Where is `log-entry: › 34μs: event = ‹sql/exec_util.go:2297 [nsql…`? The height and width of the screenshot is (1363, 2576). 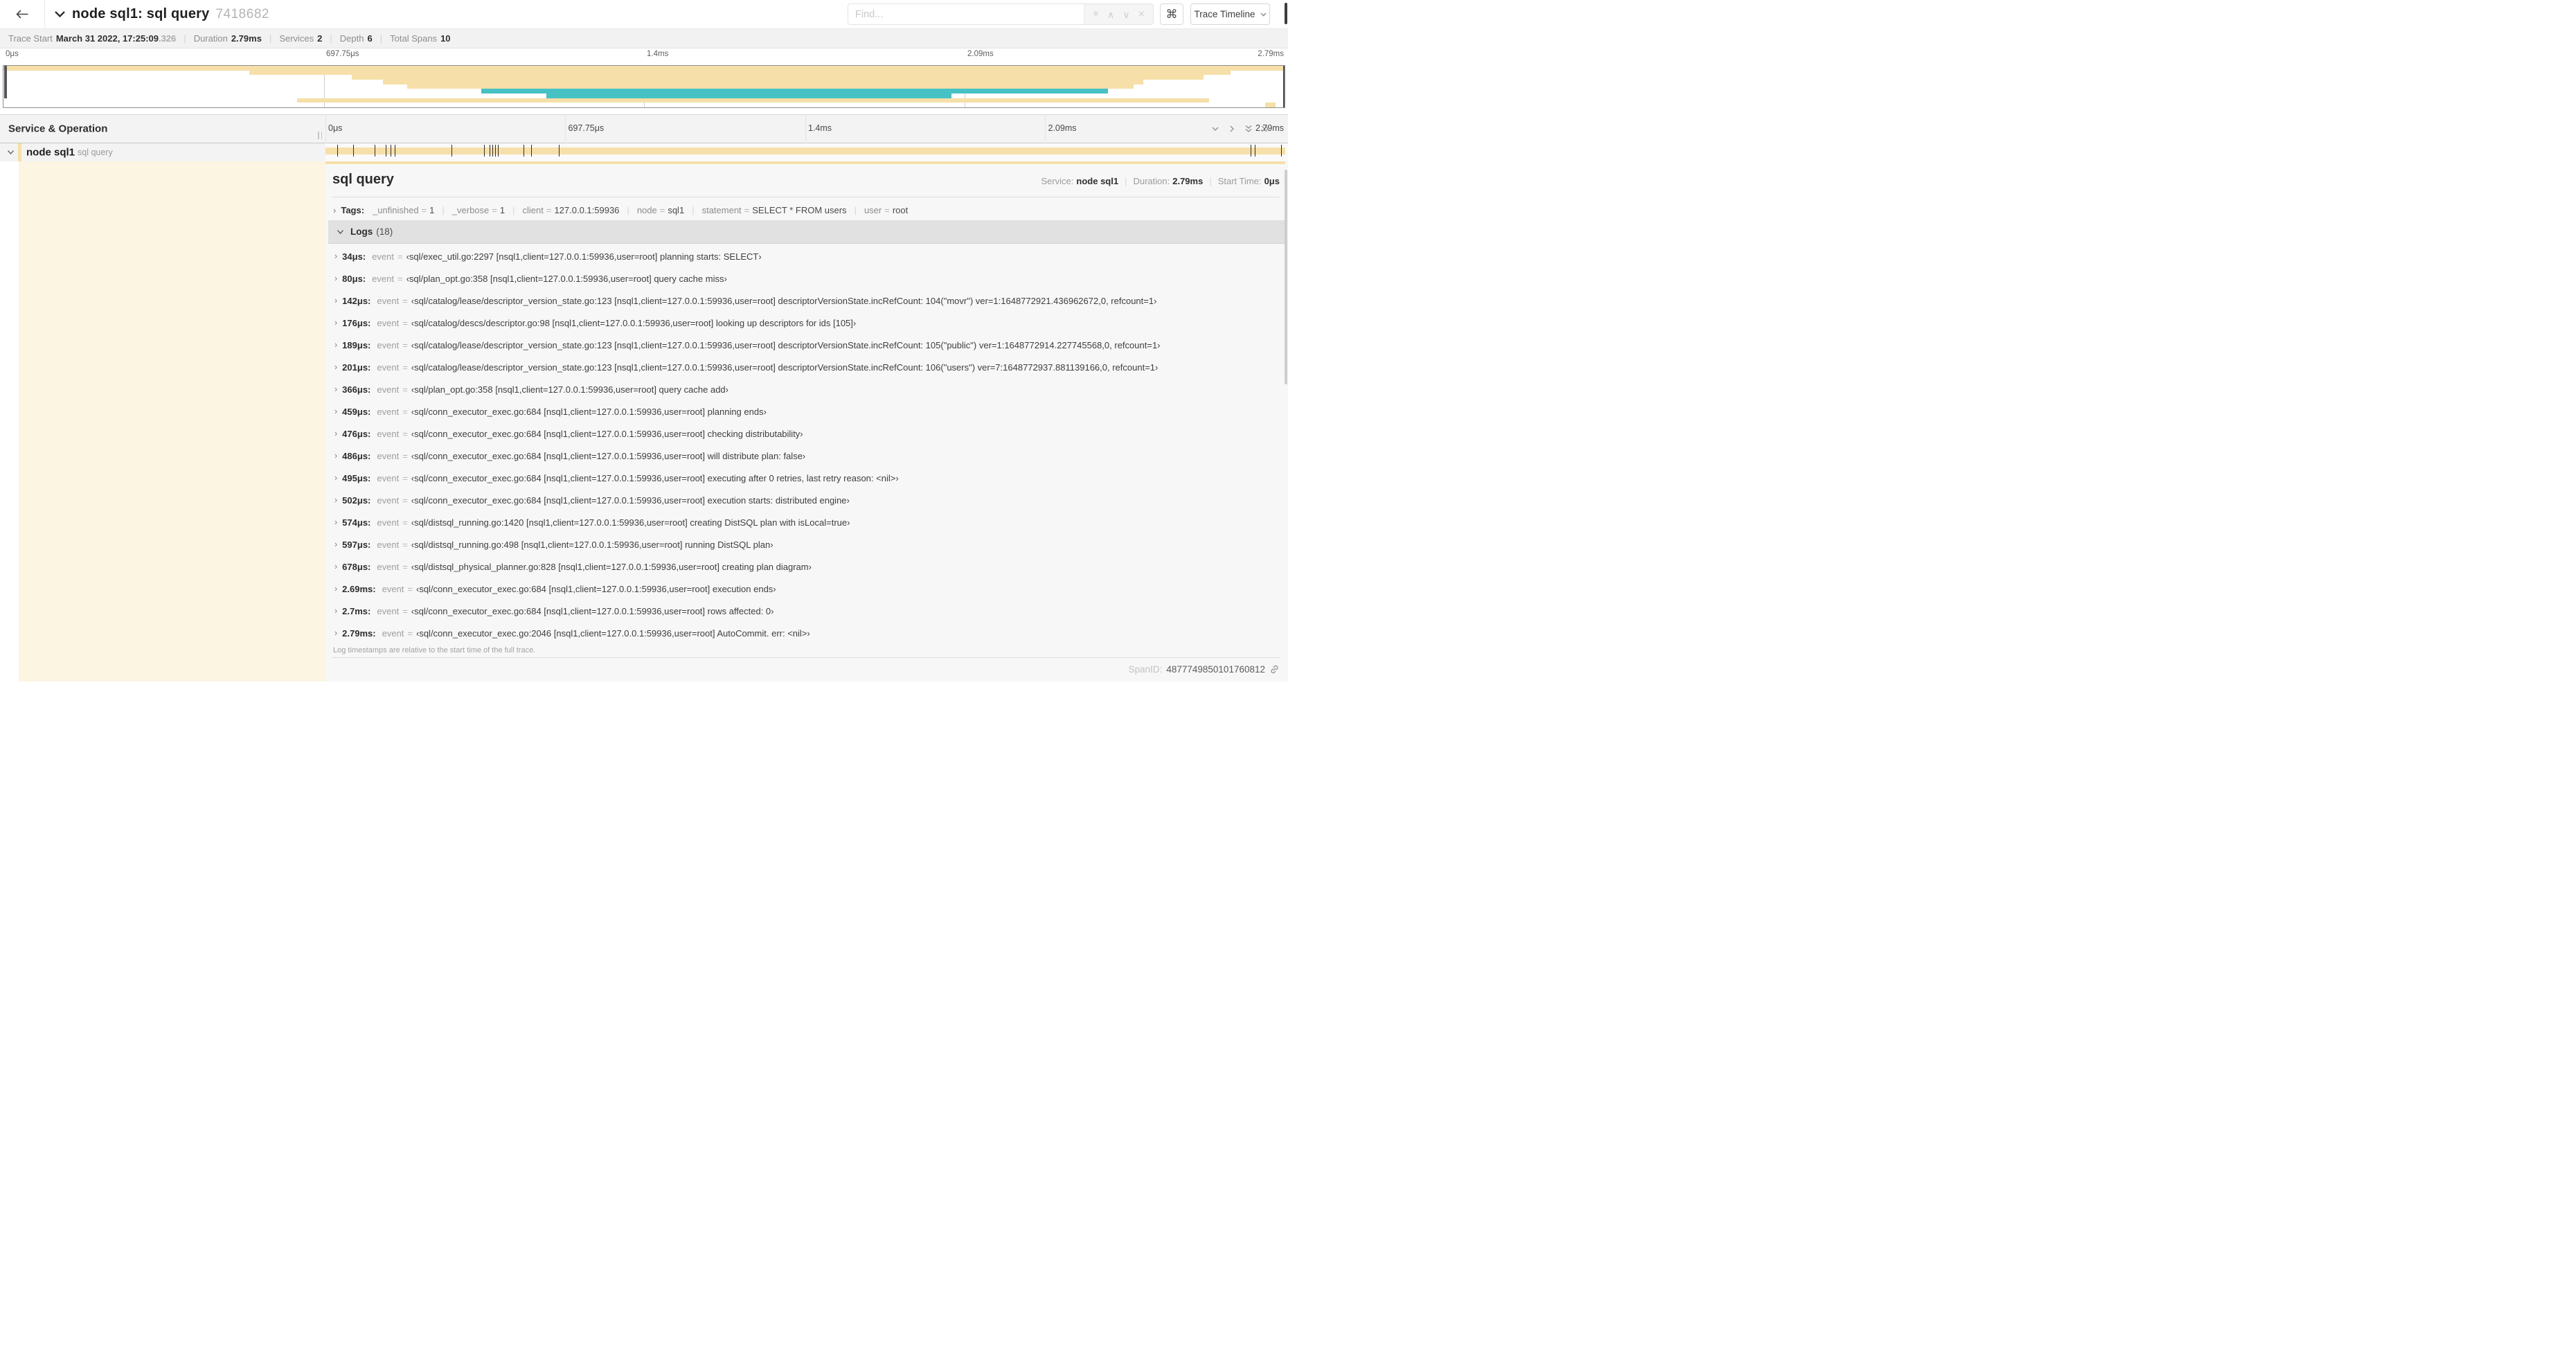
log-entry: › 34μs: event = ‹sql/exec_util.go:2297 [nsql… is located at coordinates (807, 256).